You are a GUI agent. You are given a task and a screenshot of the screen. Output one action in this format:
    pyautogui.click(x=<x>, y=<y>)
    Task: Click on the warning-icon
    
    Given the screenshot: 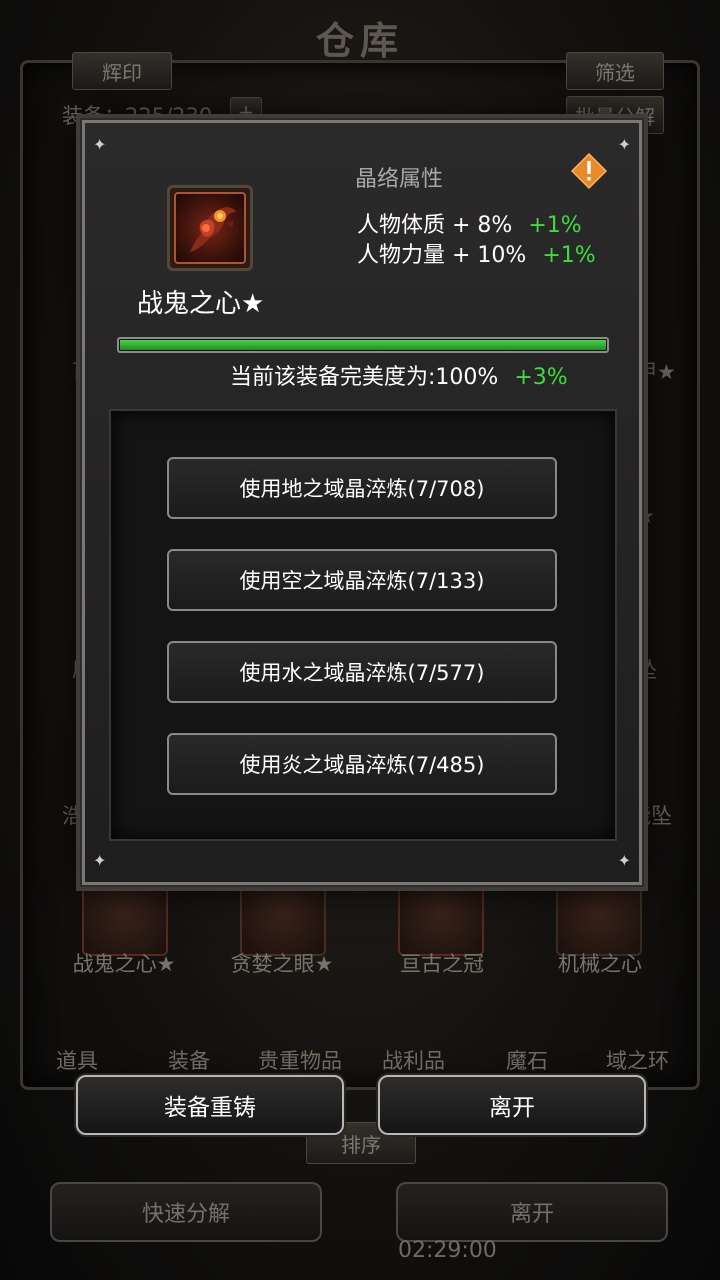 What is the action you would take?
    pyautogui.click(x=589, y=171)
    